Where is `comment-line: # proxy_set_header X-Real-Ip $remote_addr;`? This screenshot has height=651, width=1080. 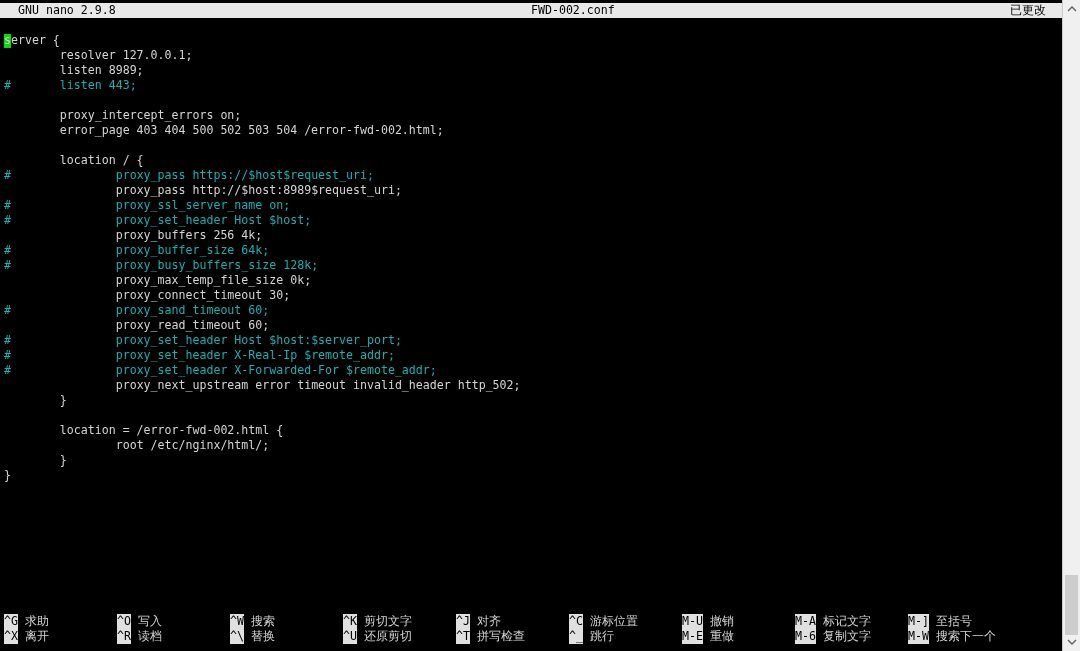 comment-line: # proxy_set_header X-Real-Ip $remote_addr; is located at coordinates (199, 355).